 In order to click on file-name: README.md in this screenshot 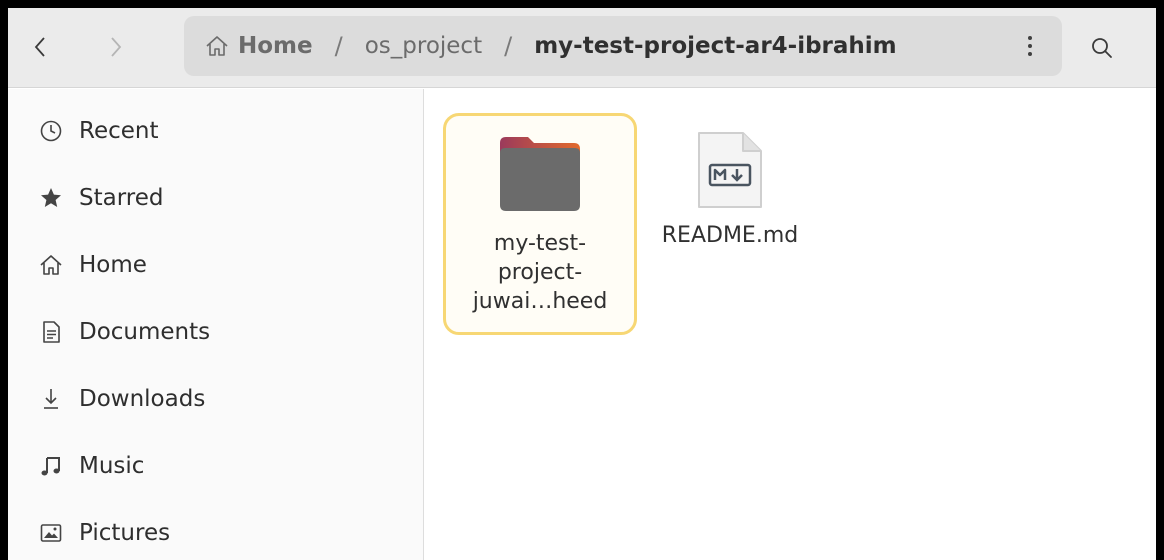, I will do `click(730, 235)`.